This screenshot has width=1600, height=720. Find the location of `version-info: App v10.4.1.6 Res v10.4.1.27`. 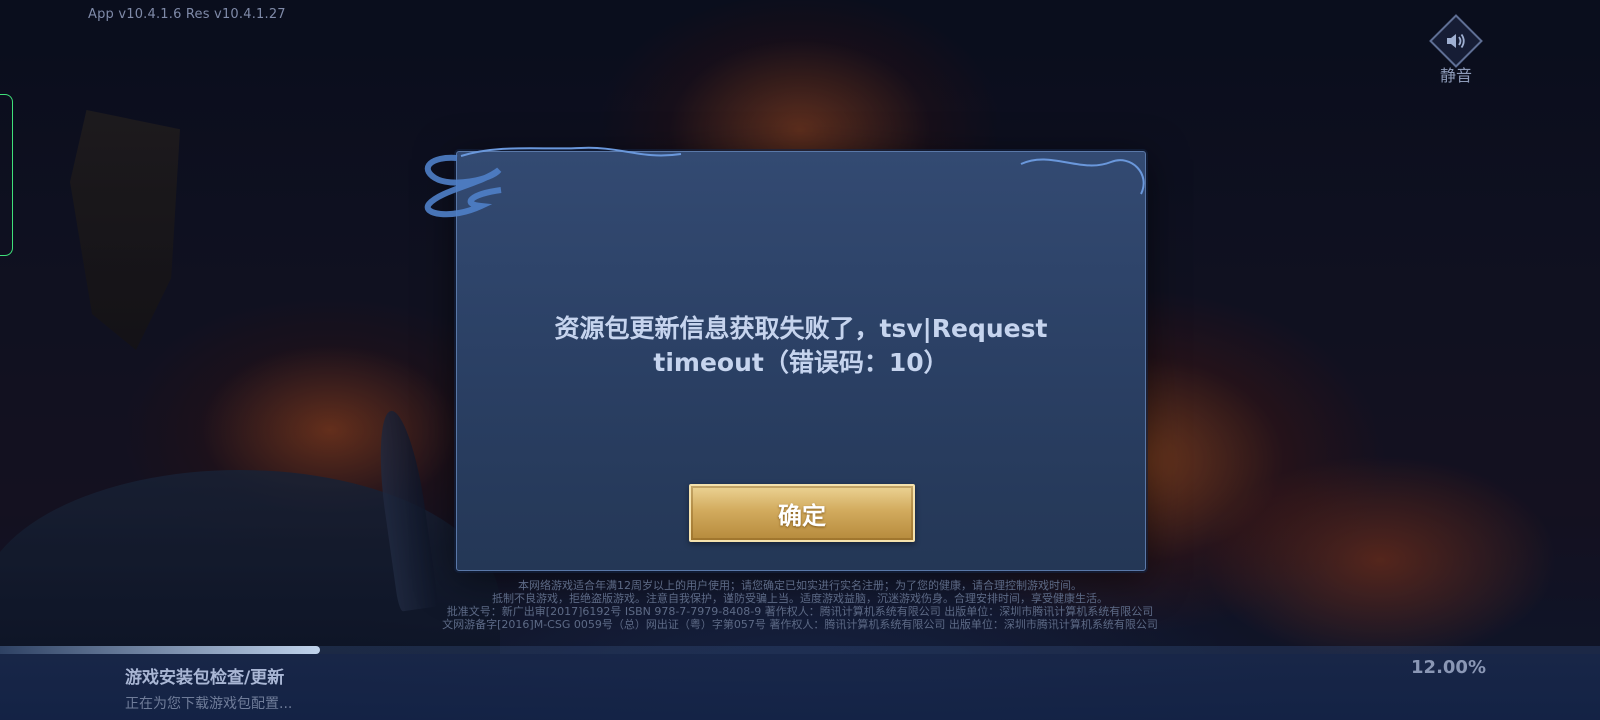

version-info: App v10.4.1.6 Res v10.4.1.27 is located at coordinates (187, 14).